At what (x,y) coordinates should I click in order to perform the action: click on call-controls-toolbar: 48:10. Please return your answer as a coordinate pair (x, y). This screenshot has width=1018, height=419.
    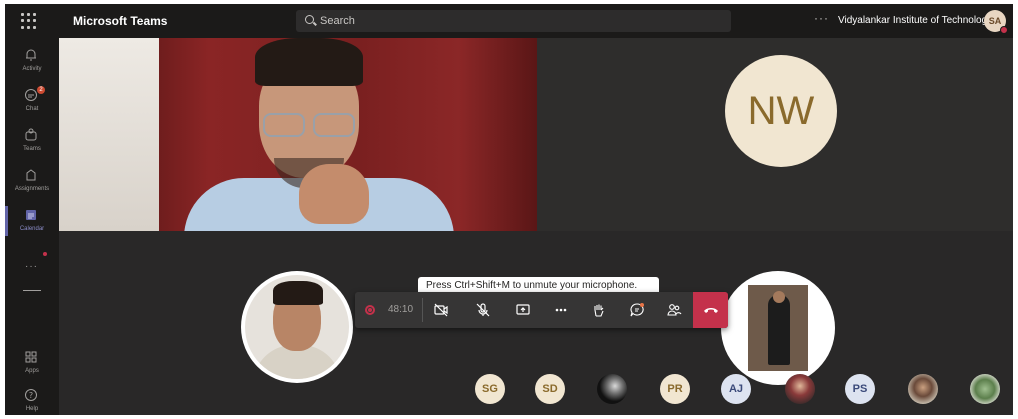
    Looking at the image, I should click on (541, 310).